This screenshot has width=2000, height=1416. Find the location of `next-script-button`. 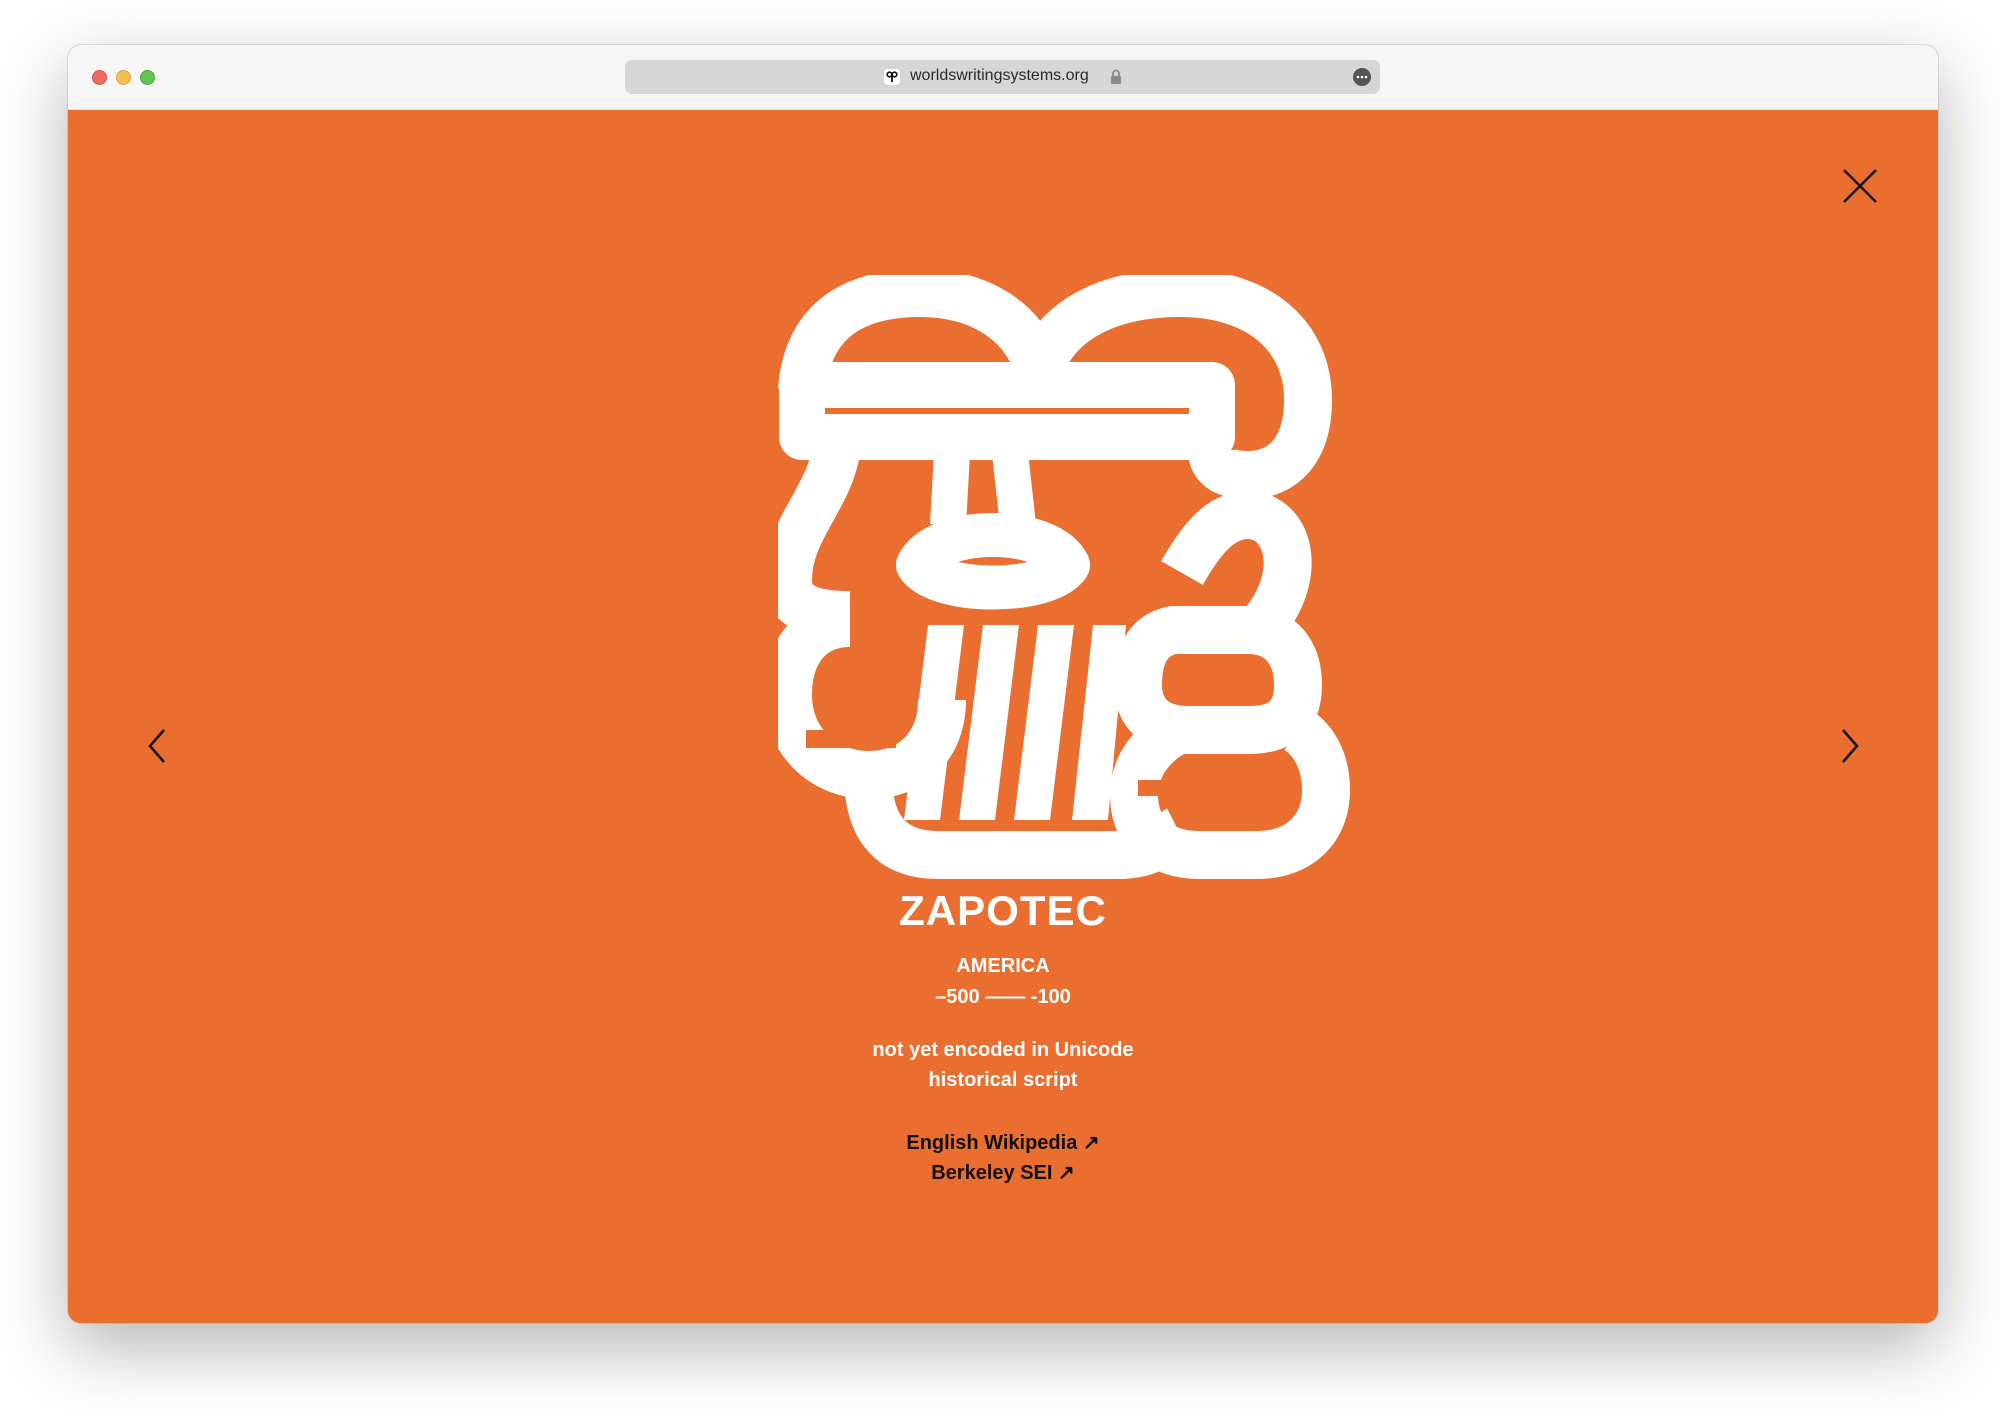

next-script-button is located at coordinates (1850, 746).